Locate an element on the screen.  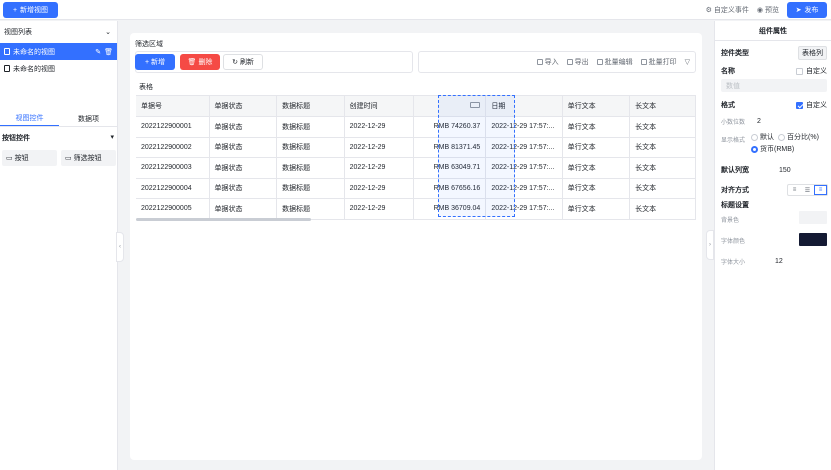
radio-currency: 货币(RMB) is located at coordinates (785, 149).